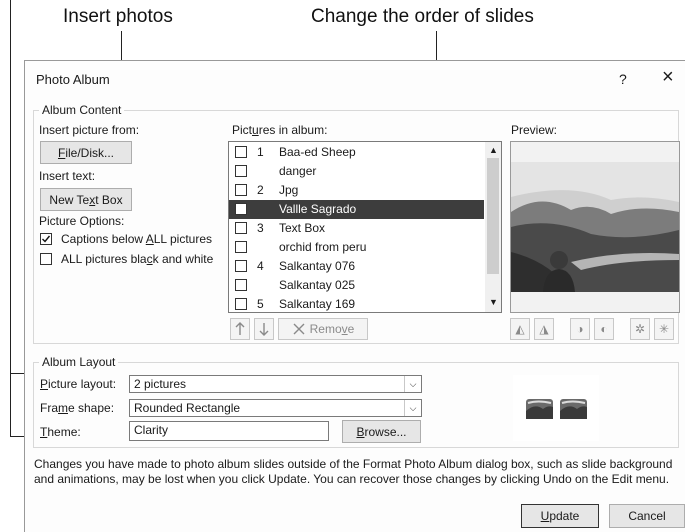 The height and width of the screenshot is (532, 685). I want to click on insert-text-label: Insert text:, so click(67, 176).